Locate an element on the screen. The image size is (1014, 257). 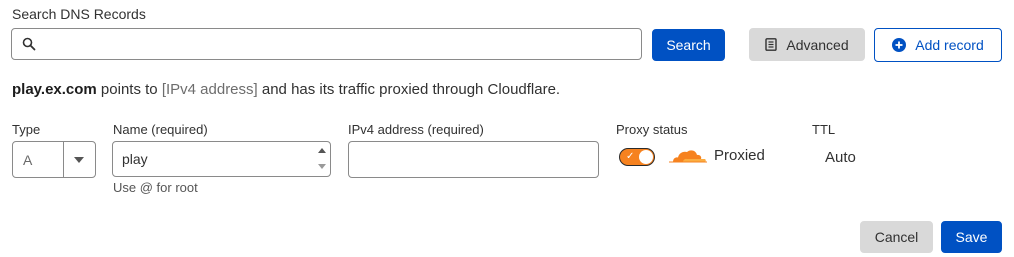
check-icon: ✓ is located at coordinates (630, 156).